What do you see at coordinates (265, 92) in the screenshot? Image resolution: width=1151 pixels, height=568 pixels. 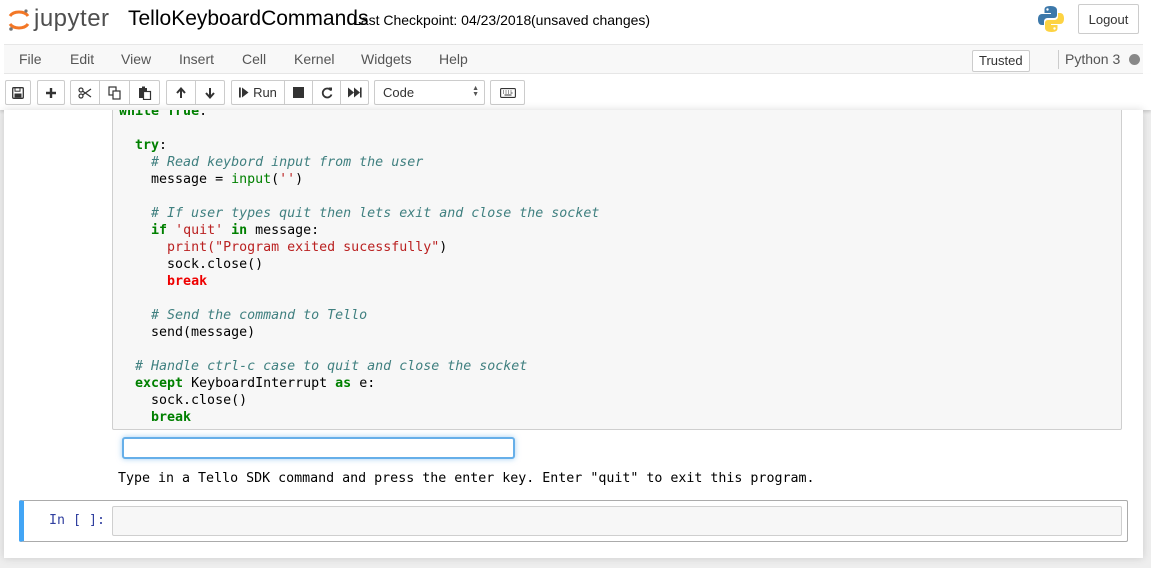 I see `run-label: Run` at bounding box center [265, 92].